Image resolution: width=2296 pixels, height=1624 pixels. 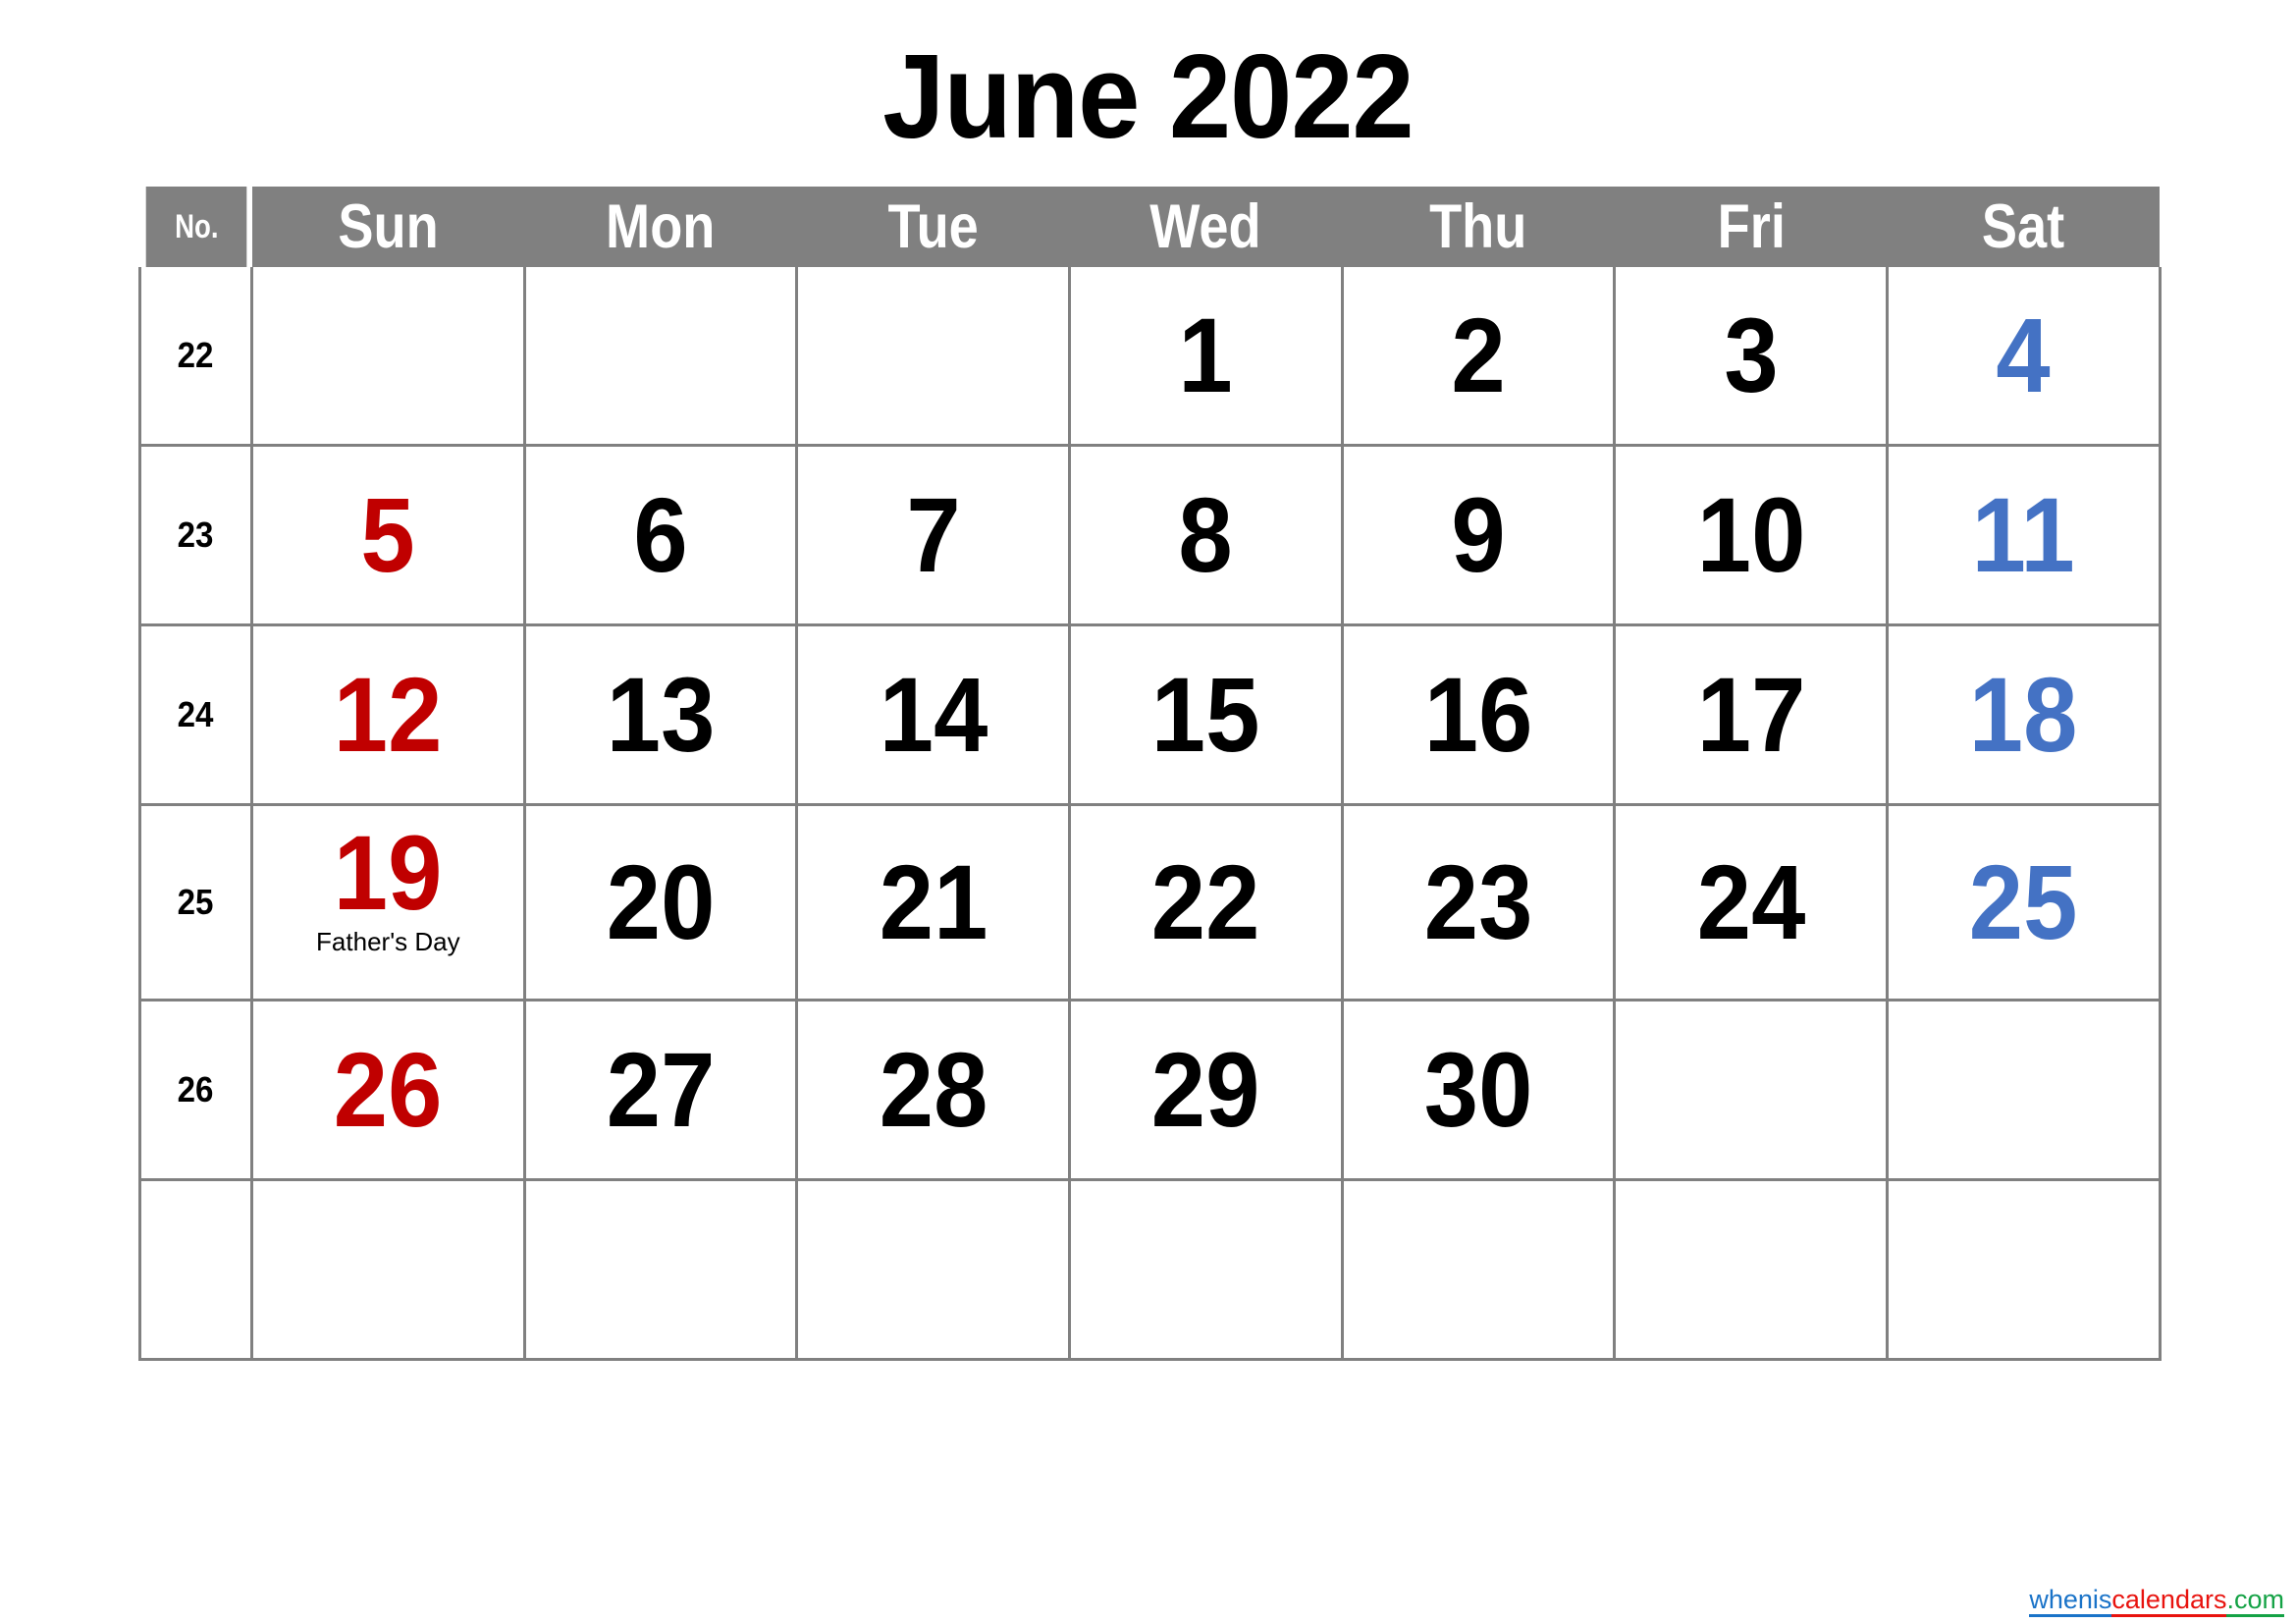 What do you see at coordinates (2255, 1601) in the screenshot?
I see `watermark-part-com: .com` at bounding box center [2255, 1601].